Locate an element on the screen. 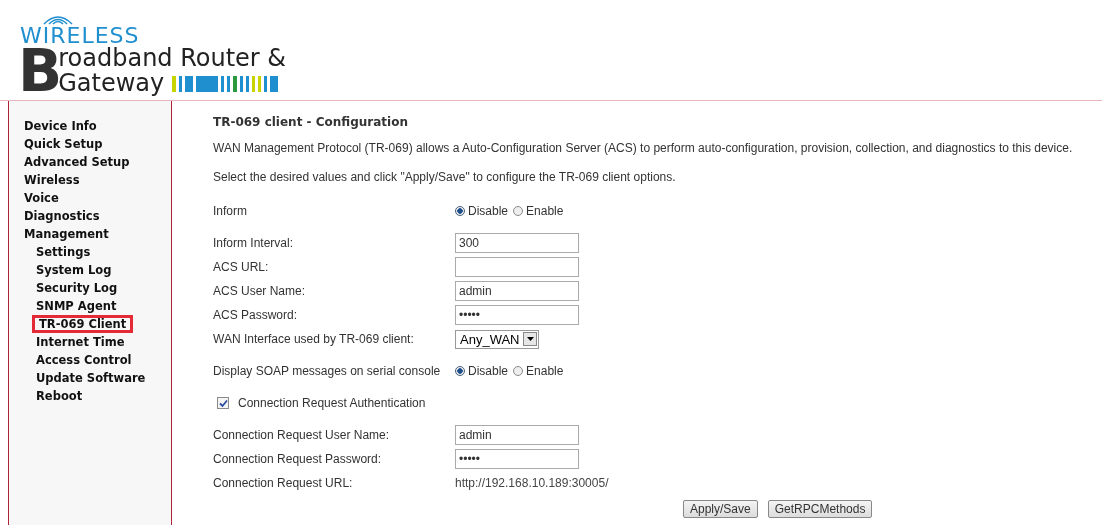 The image size is (1102, 525). sidebar-item: Settings is located at coordinates (63, 252).